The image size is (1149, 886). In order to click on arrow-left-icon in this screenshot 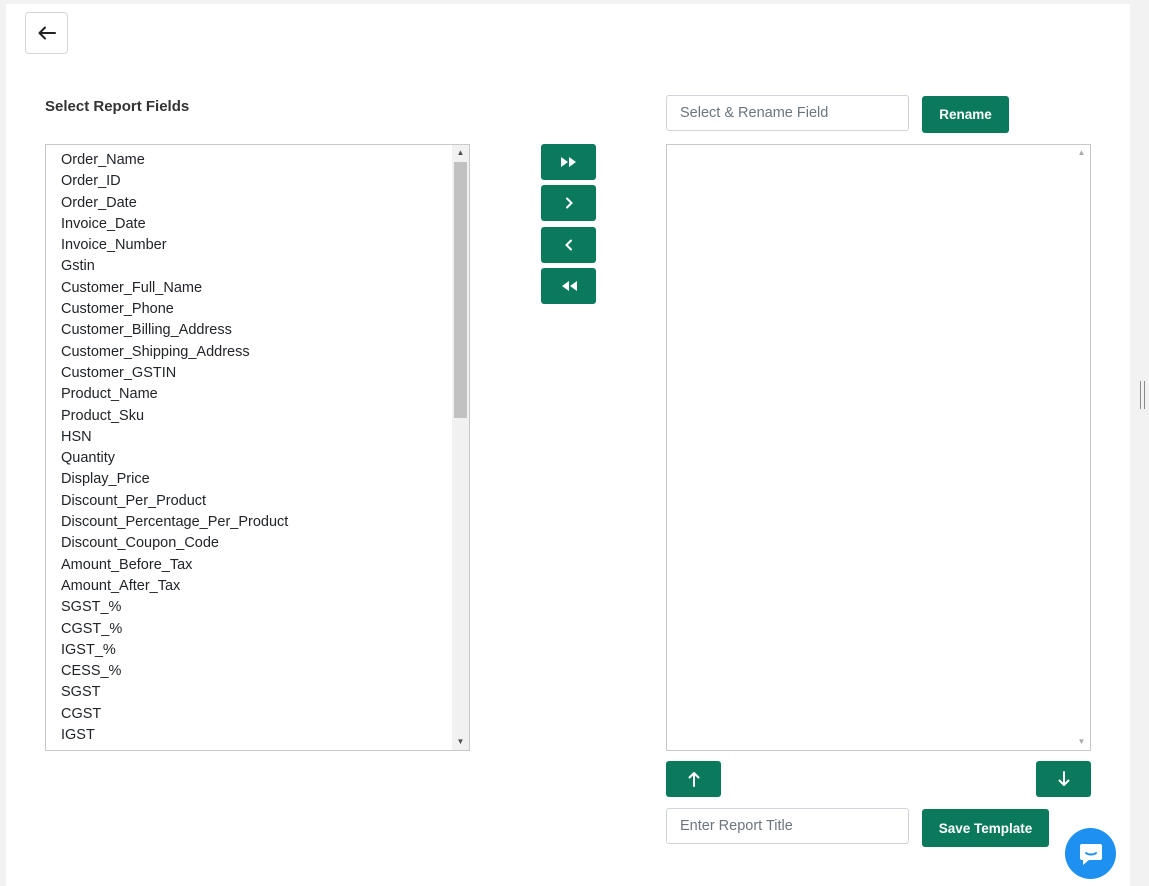, I will do `click(47, 33)`.